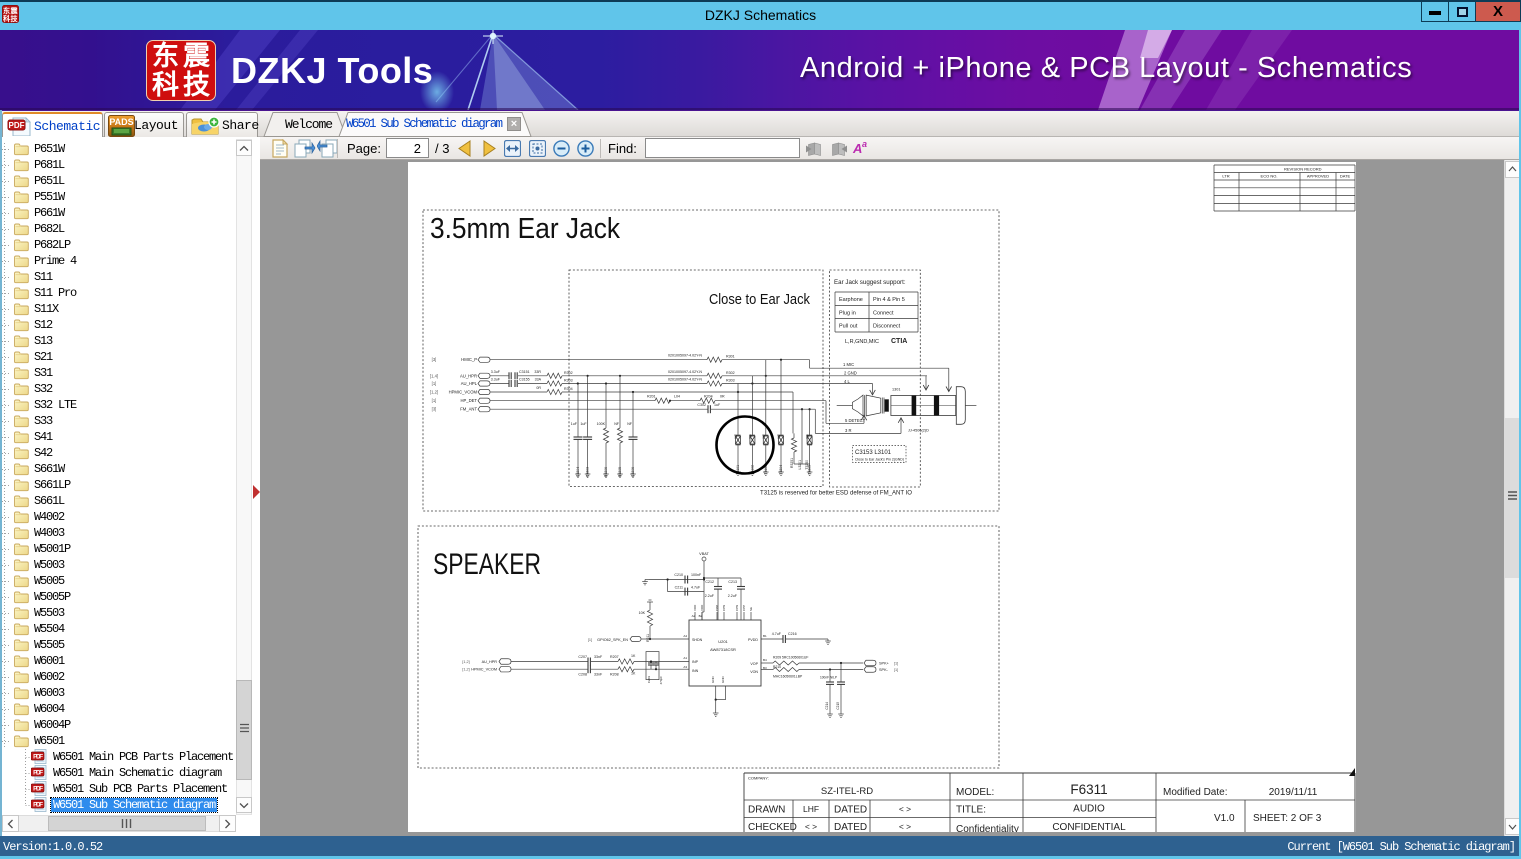 This screenshot has width=1521, height=859. Describe the element at coordinates (751, 609) in the screenshot. I see `svg-text: SE` at that location.